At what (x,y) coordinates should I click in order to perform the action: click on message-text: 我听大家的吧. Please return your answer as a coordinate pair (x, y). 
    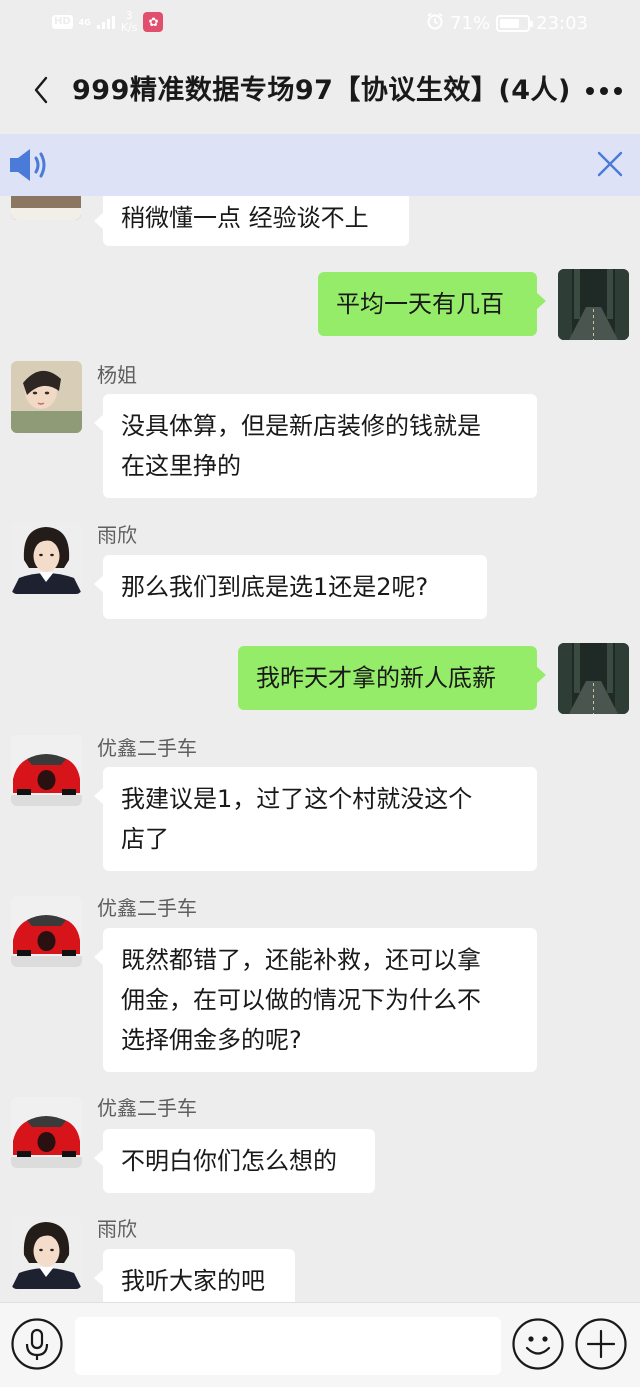
    Looking at the image, I should click on (193, 1281).